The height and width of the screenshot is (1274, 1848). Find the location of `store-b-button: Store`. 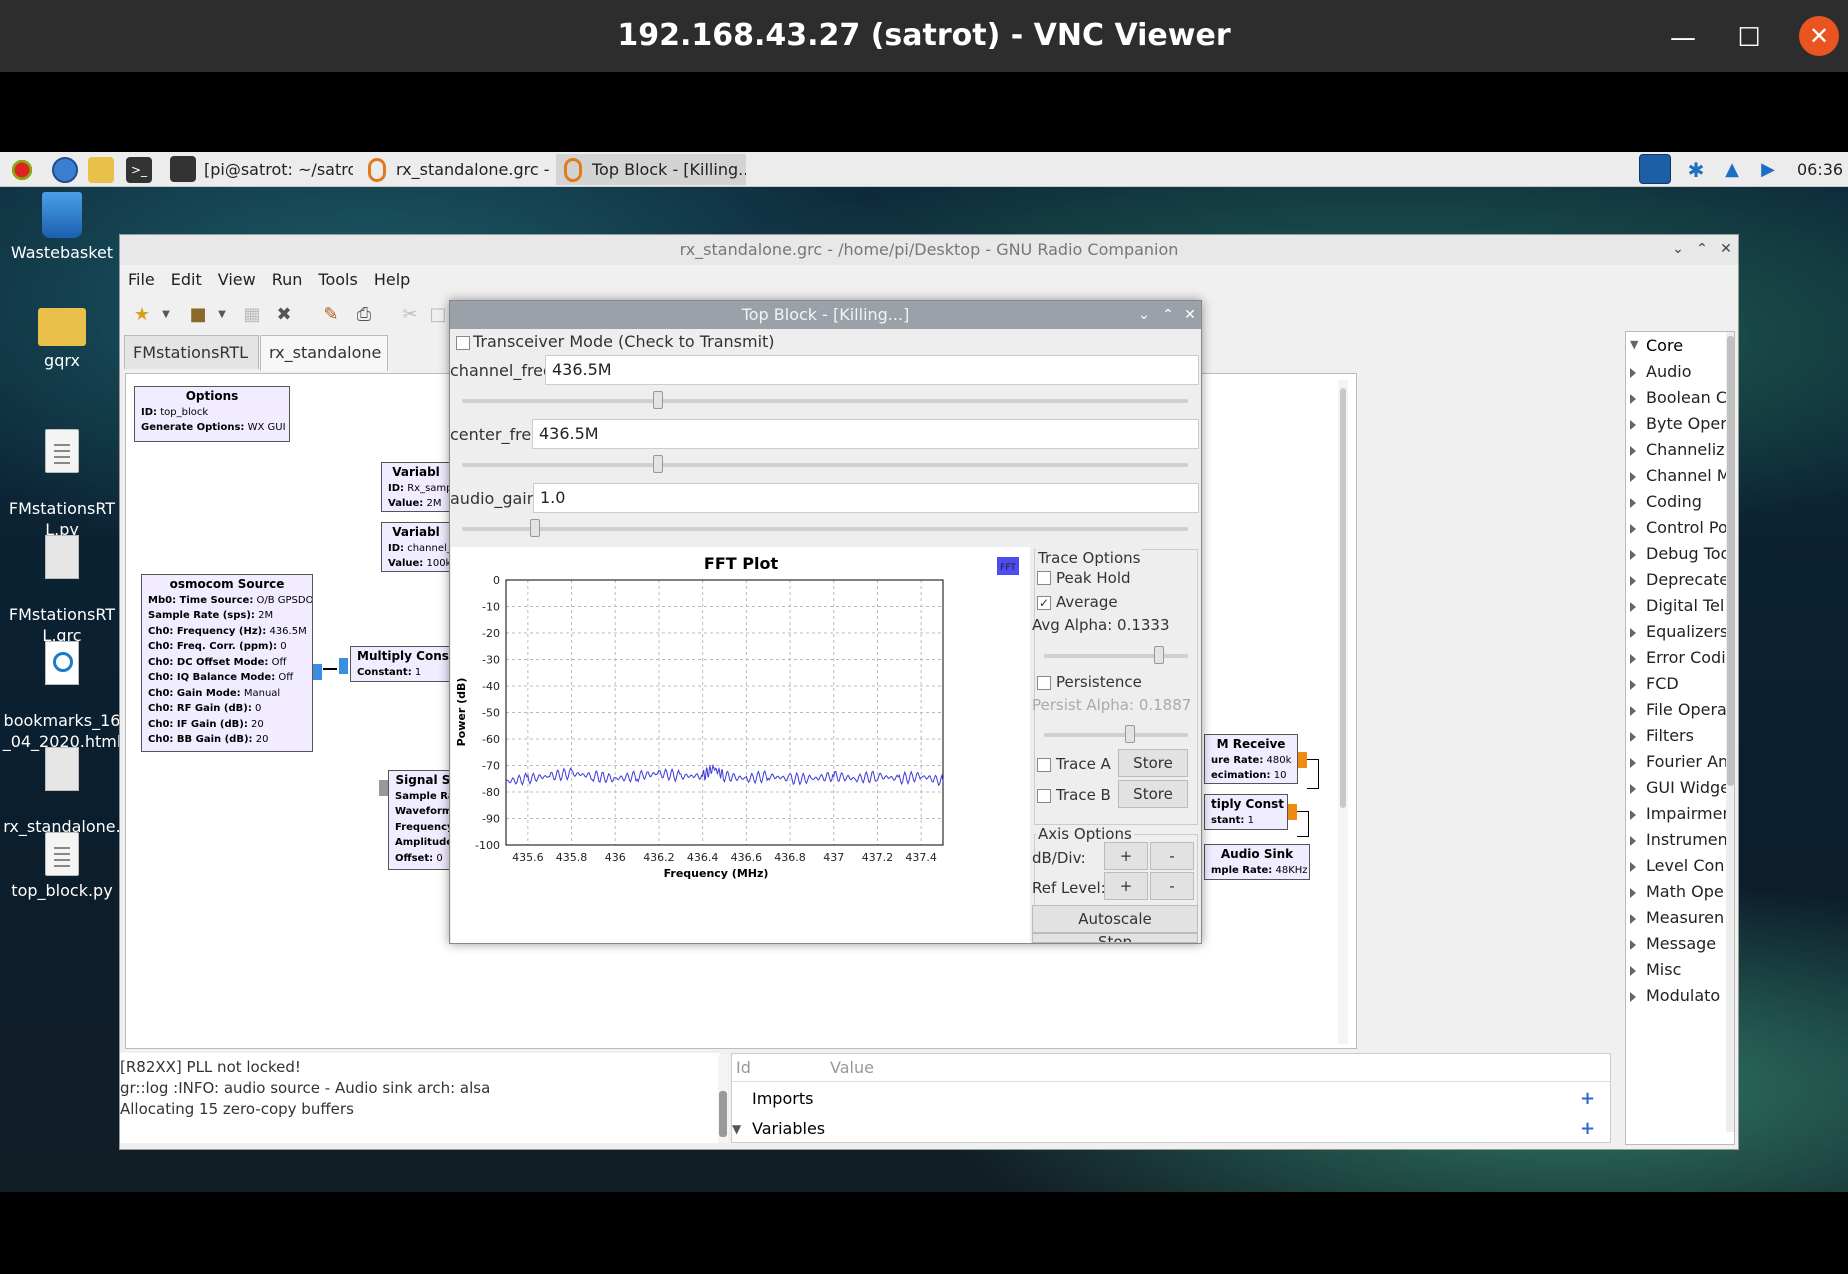

store-b-button: Store is located at coordinates (1153, 794).